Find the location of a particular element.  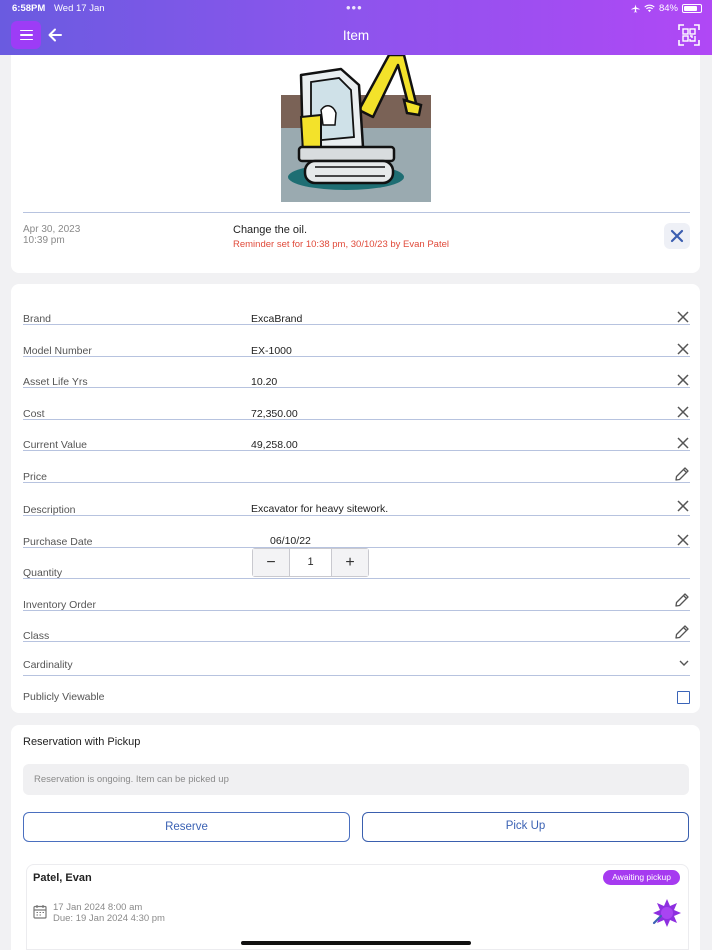

status-bar: 6:58PM Wed 17 Jan ••• 84% is located at coordinates (356, 8).